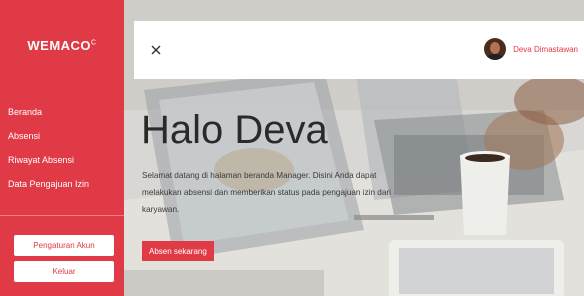 The height and width of the screenshot is (296, 584). What do you see at coordinates (495, 49) in the screenshot?
I see `avatar` at bounding box center [495, 49].